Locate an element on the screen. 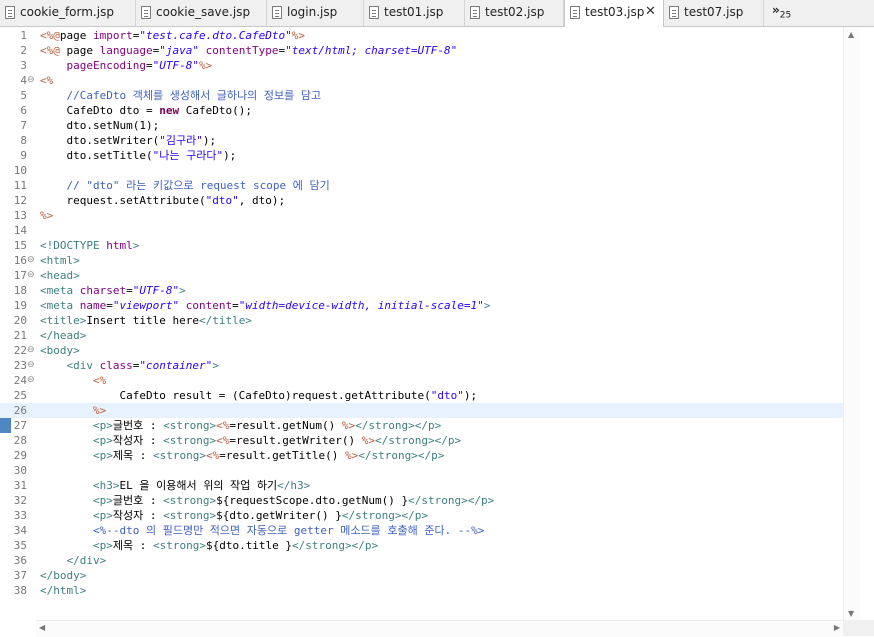 This screenshot has height=637, width=874. code-token: //CafeDto 객체를 생성해서 글하나의 정보를 담고 is located at coordinates (194, 95).